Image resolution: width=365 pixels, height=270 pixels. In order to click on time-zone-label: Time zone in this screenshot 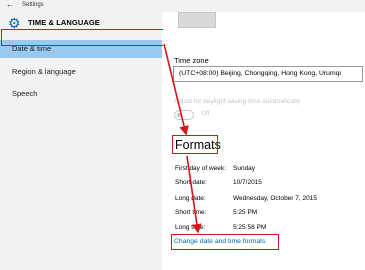, I will do `click(191, 60)`.